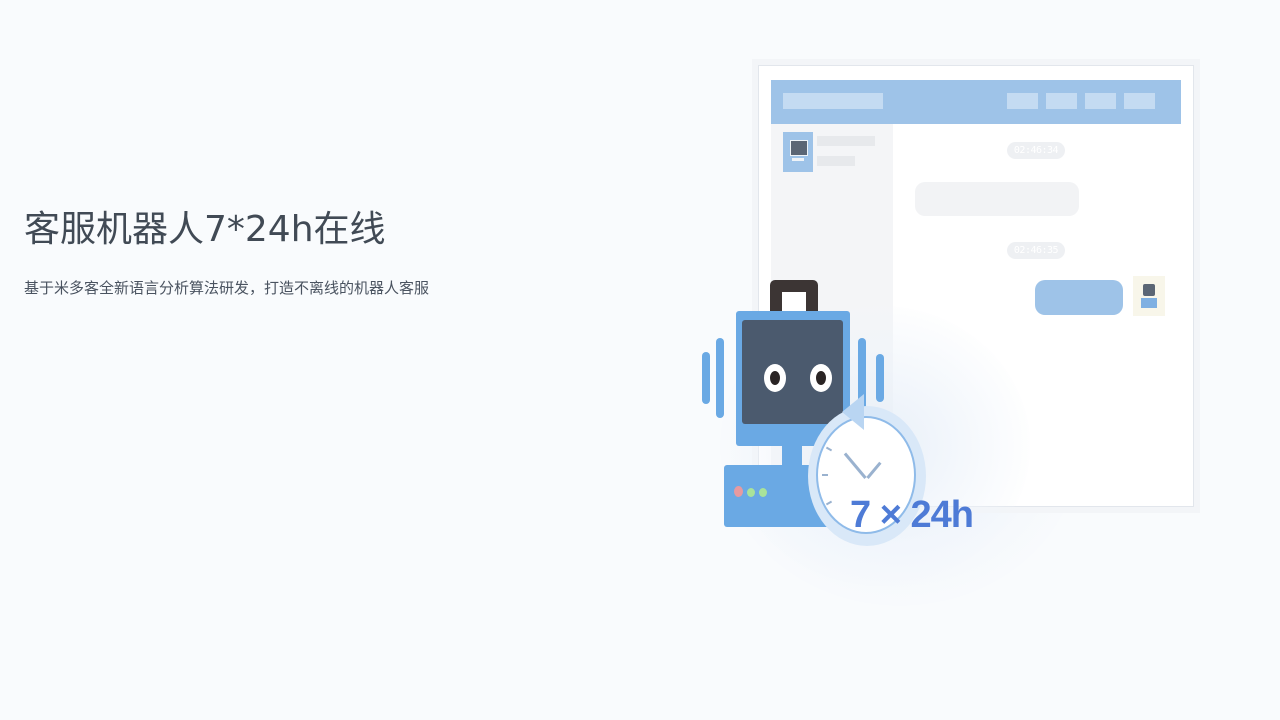 Image resolution: width=1280 pixels, height=720 pixels. What do you see at coordinates (798, 152) in the screenshot?
I see `monitor-icon` at bounding box center [798, 152].